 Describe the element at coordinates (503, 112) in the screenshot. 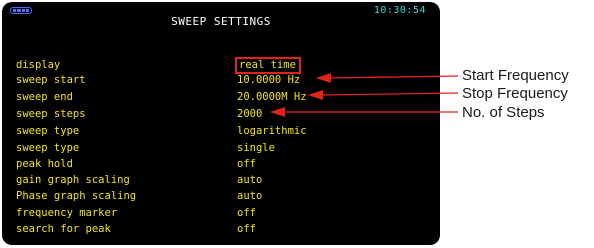

I see `steps-annotation: No. of Steps` at that location.